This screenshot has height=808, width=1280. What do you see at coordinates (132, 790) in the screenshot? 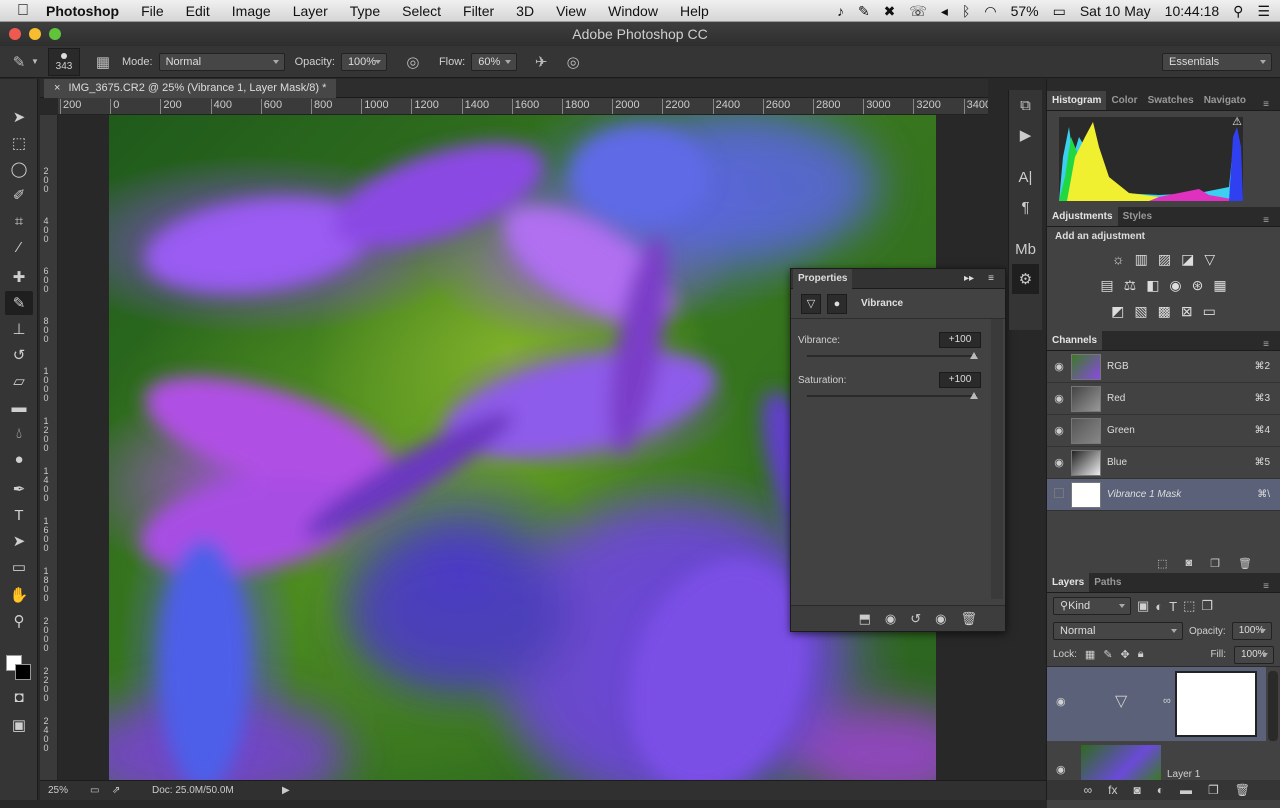
I see `export-icon: ⇗` at bounding box center [132, 790].